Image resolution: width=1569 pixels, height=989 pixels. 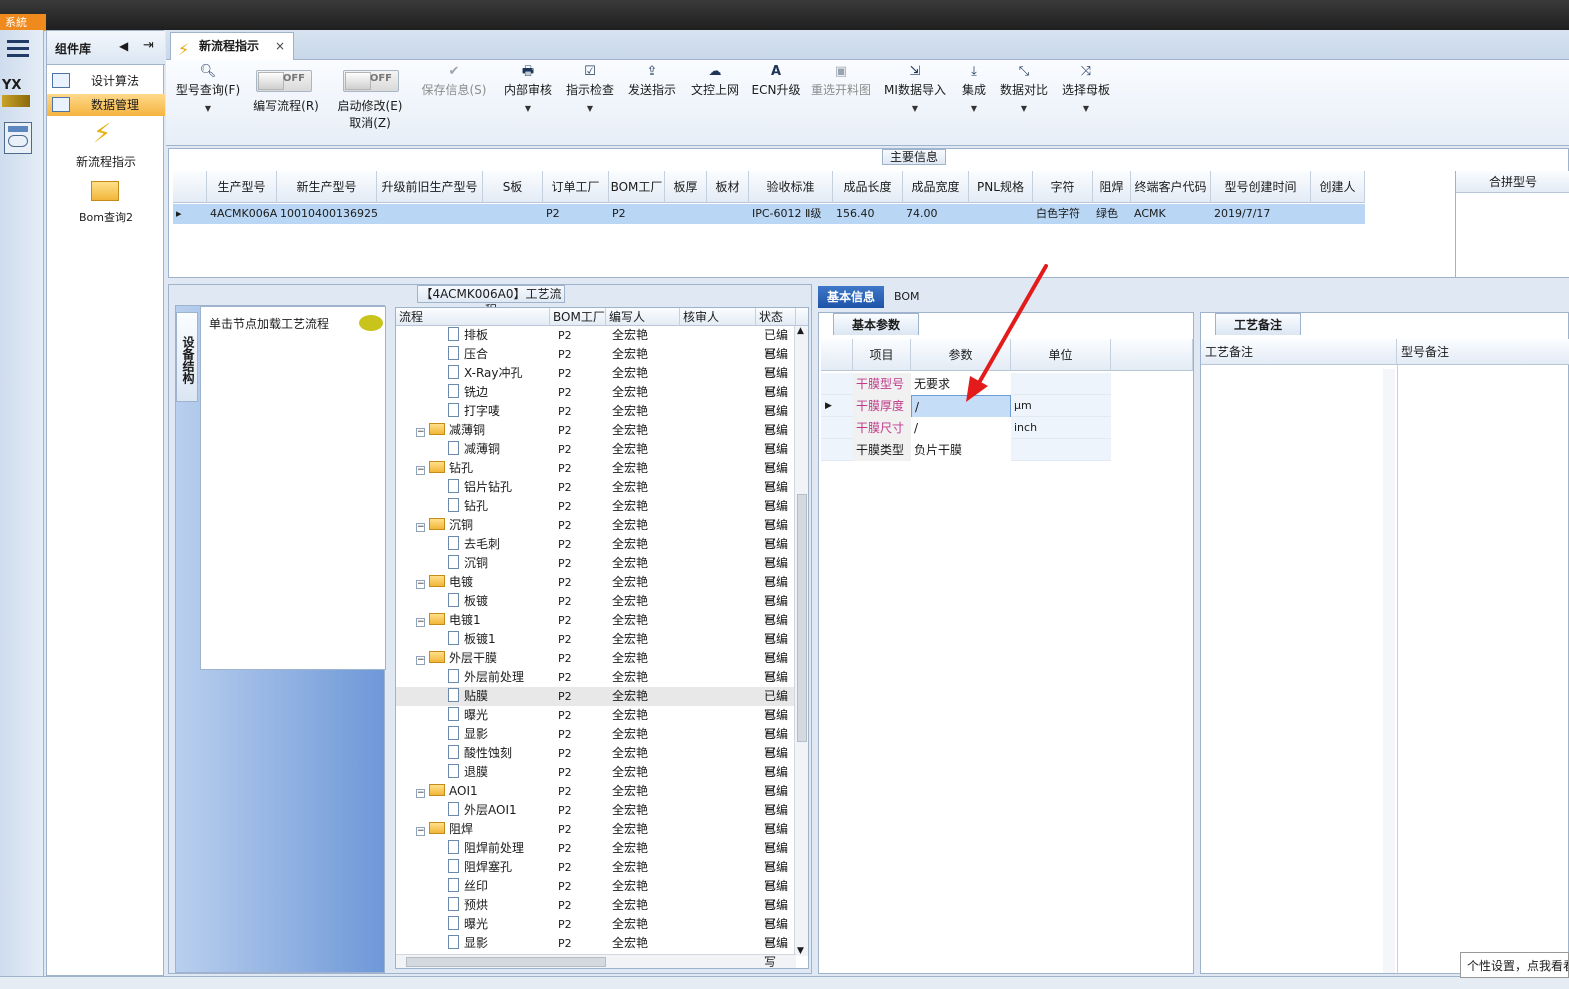 What do you see at coordinates (595, 362) in the screenshot?
I see `tree-row: 压合 P2 全宏艳 已编写` at bounding box center [595, 362].